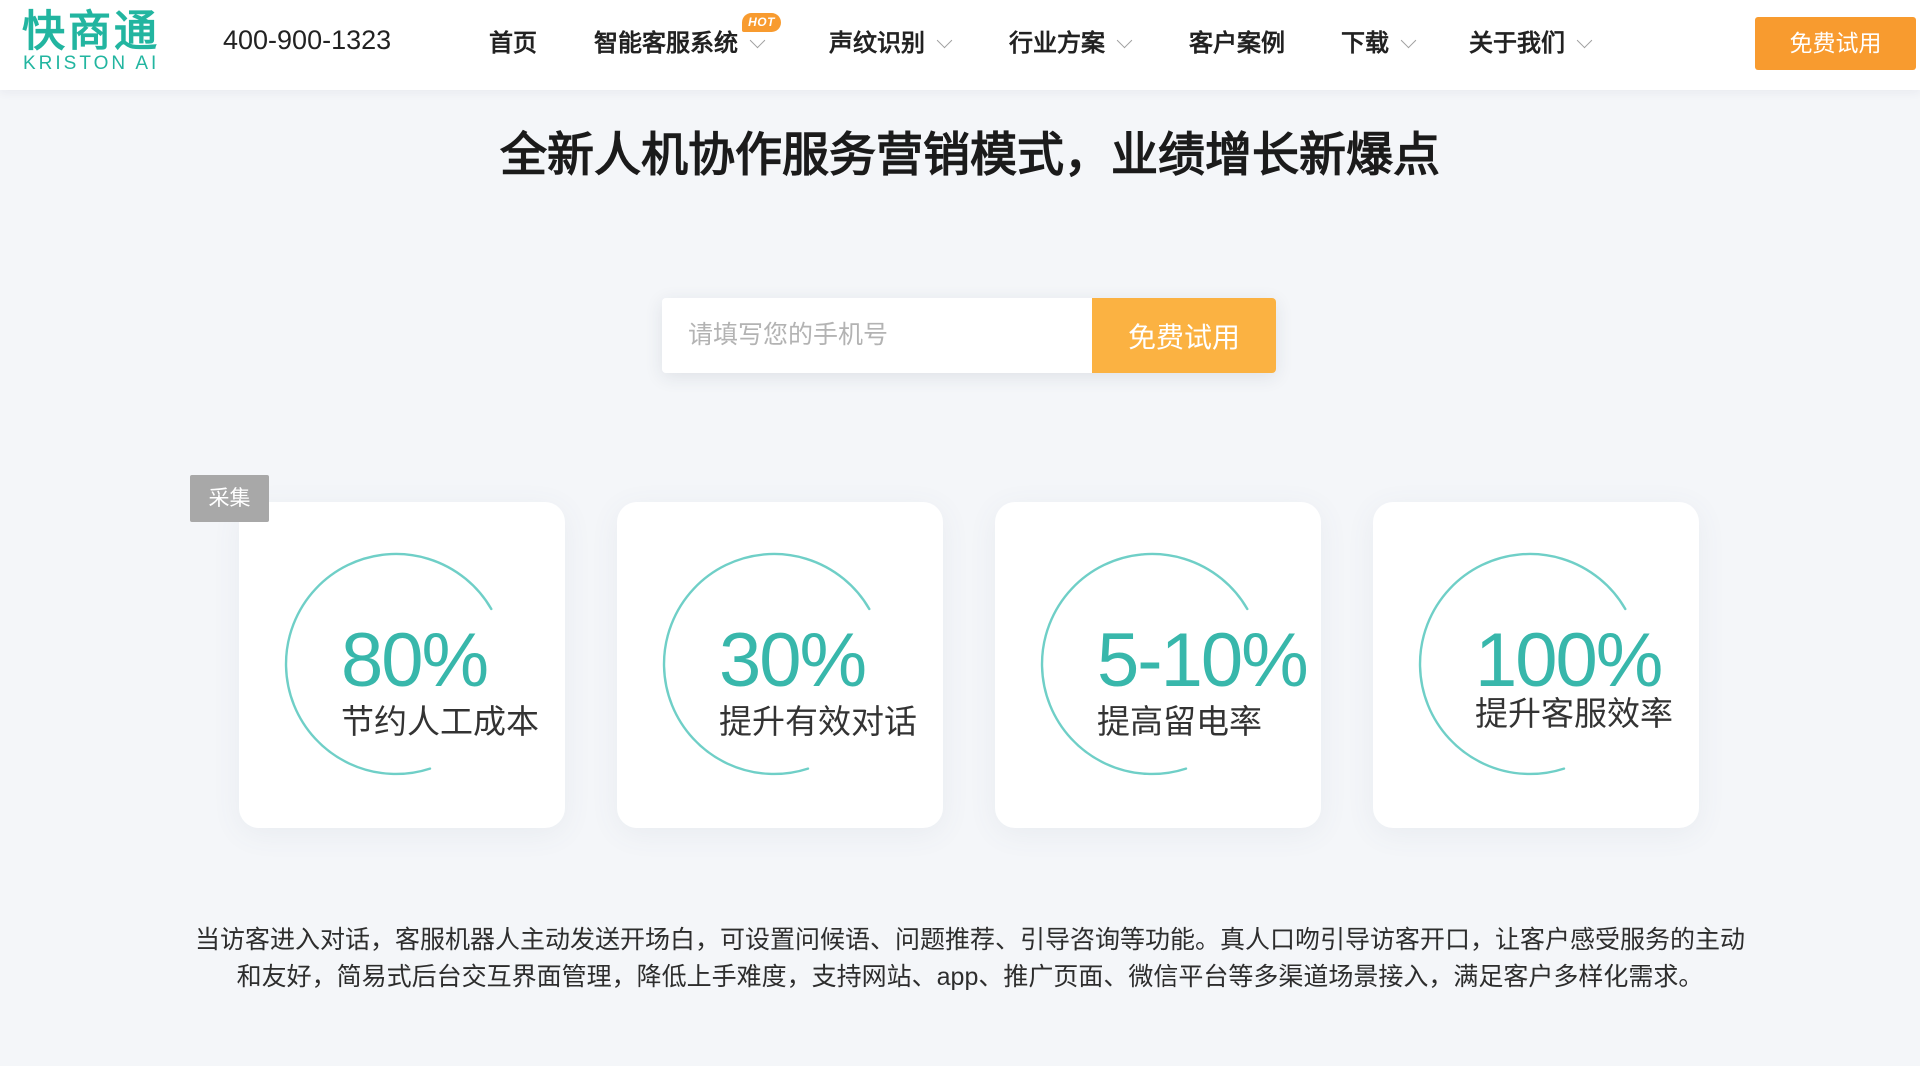 The height and width of the screenshot is (1066, 1920). Describe the element at coordinates (877, 335) in the screenshot. I see `phone-number-input` at that location.